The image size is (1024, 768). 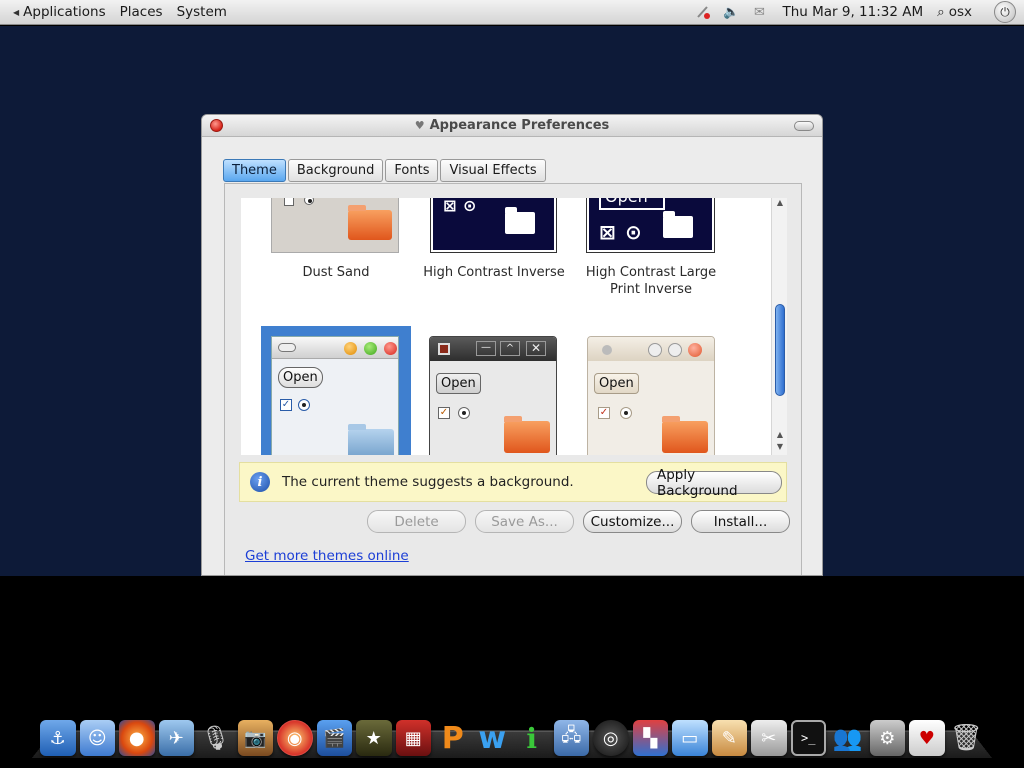 I want to click on user-switcher: ⌕ osx, so click(x=954, y=12).